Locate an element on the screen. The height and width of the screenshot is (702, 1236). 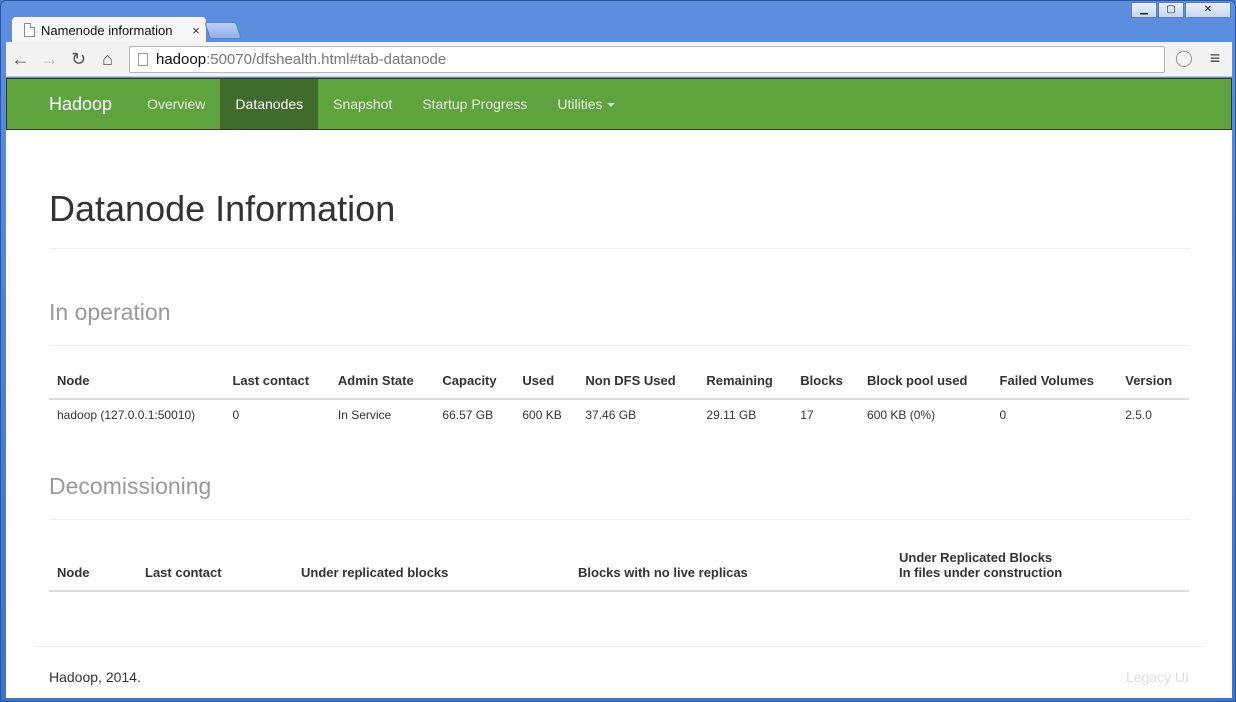
browser-tab: Namenode information × is located at coordinates (109, 29).